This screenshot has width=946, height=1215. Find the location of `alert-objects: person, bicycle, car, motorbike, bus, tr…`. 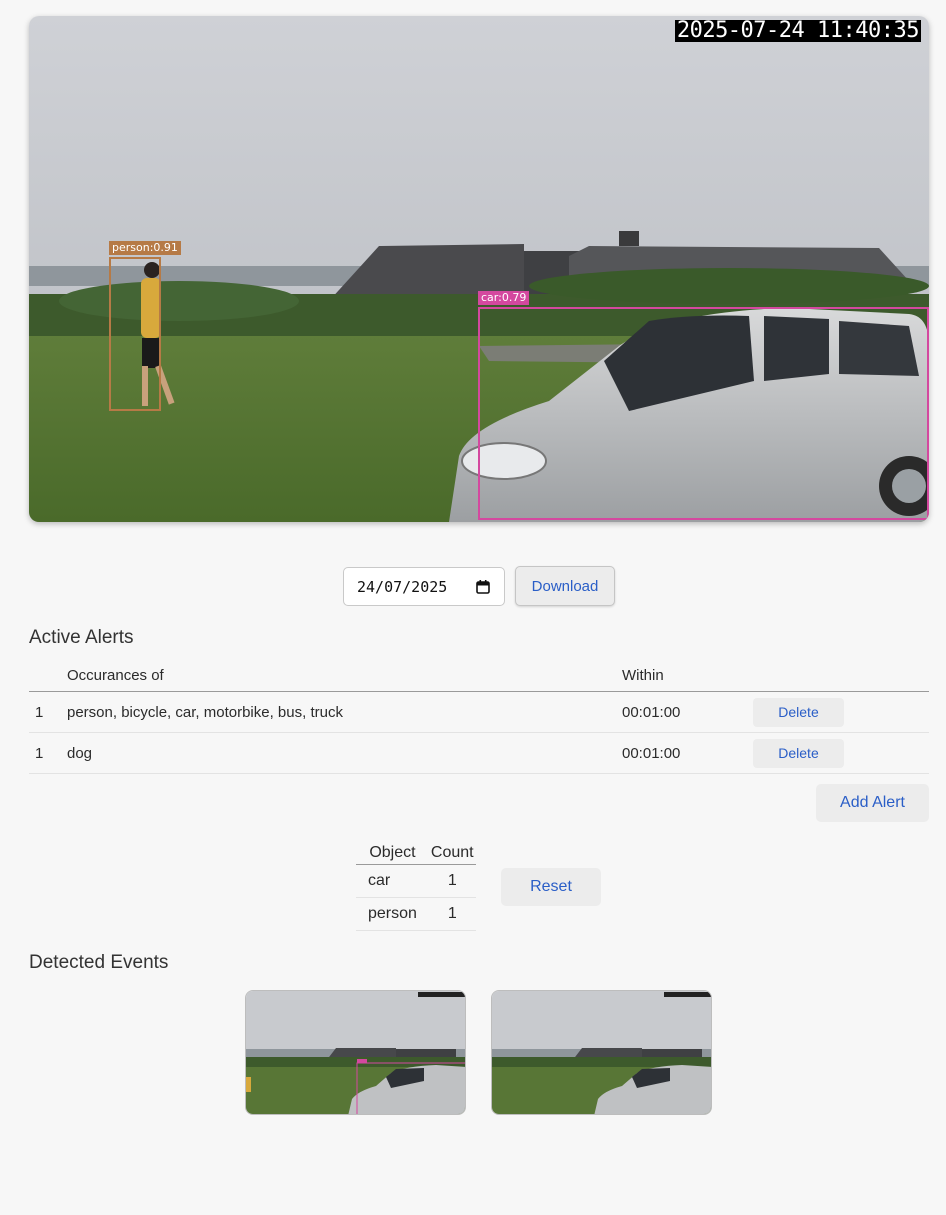

alert-objects: person, bicycle, car, motorbike, bus, tr… is located at coordinates (344, 712).